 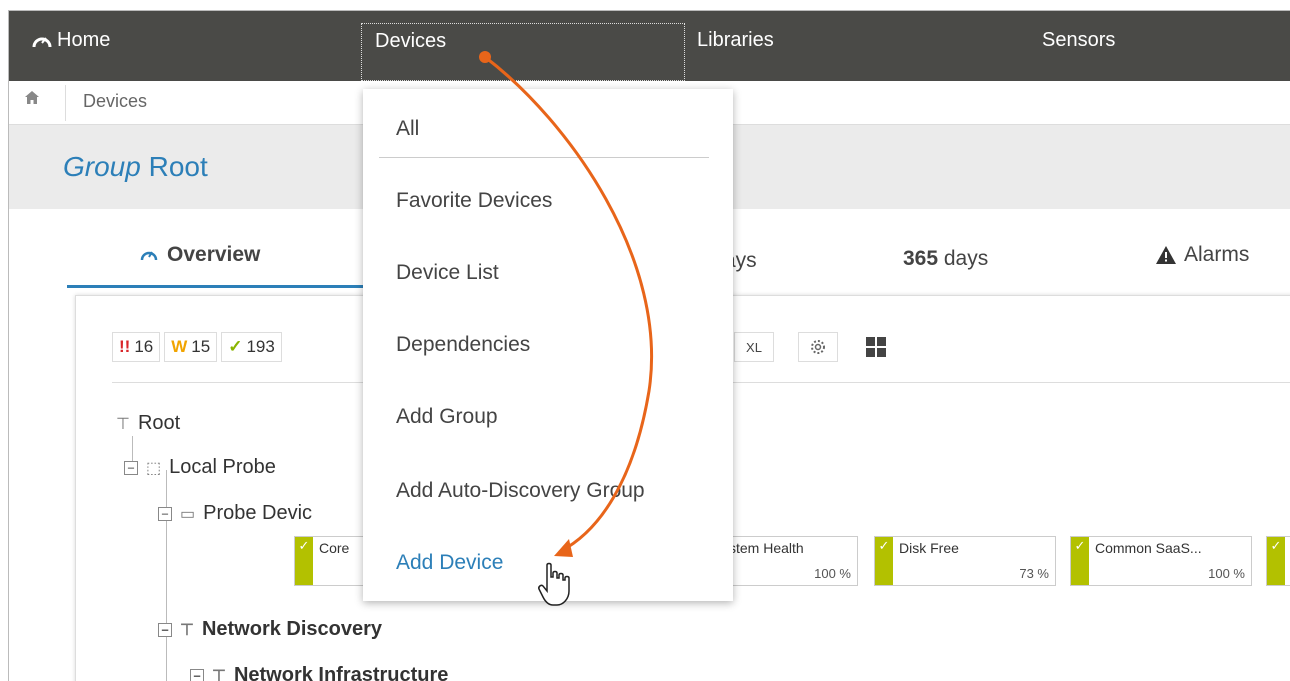 I want to click on page-title-prefix: Group, so click(x=102, y=166).